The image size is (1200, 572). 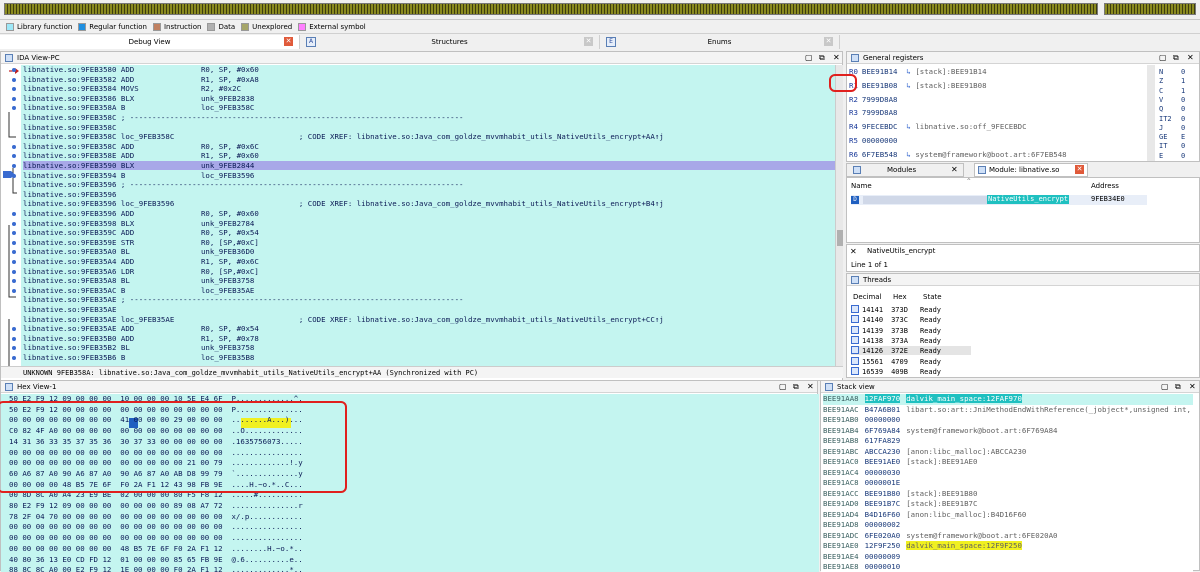 I want to click on disassembly-line: libnative.so:9FEB3596, so click(x=429, y=194).